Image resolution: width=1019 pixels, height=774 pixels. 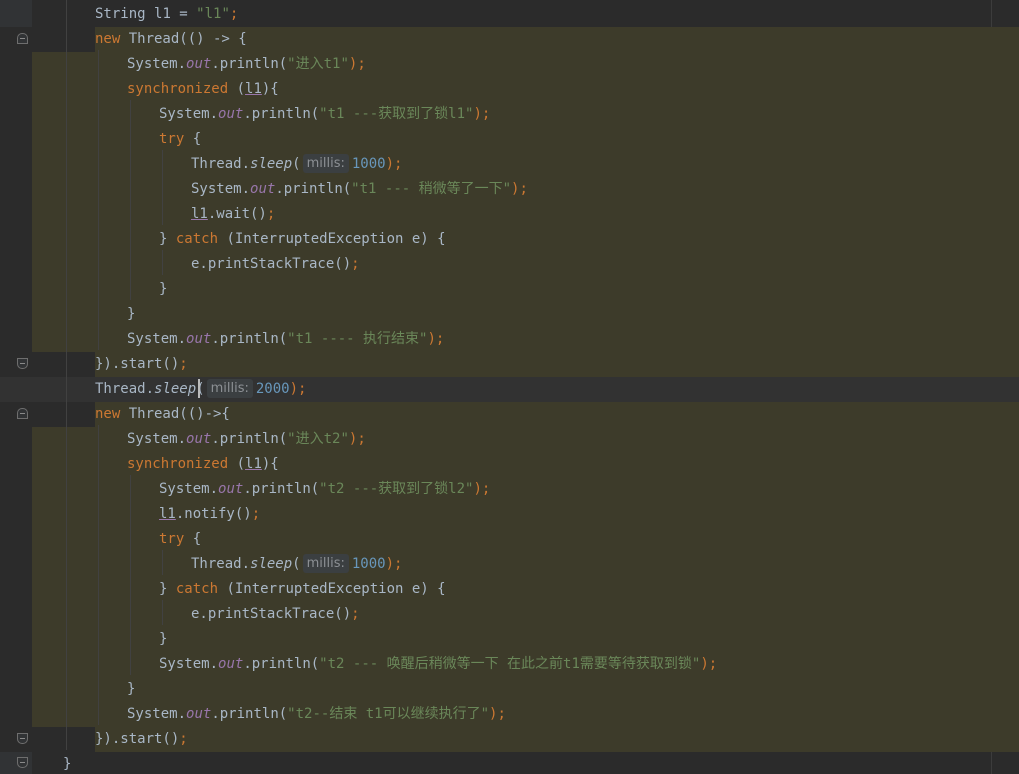 What do you see at coordinates (509, 489) in the screenshot?
I see `code-line: System.out.println("t2 ---获取到了锁l2");` at bounding box center [509, 489].